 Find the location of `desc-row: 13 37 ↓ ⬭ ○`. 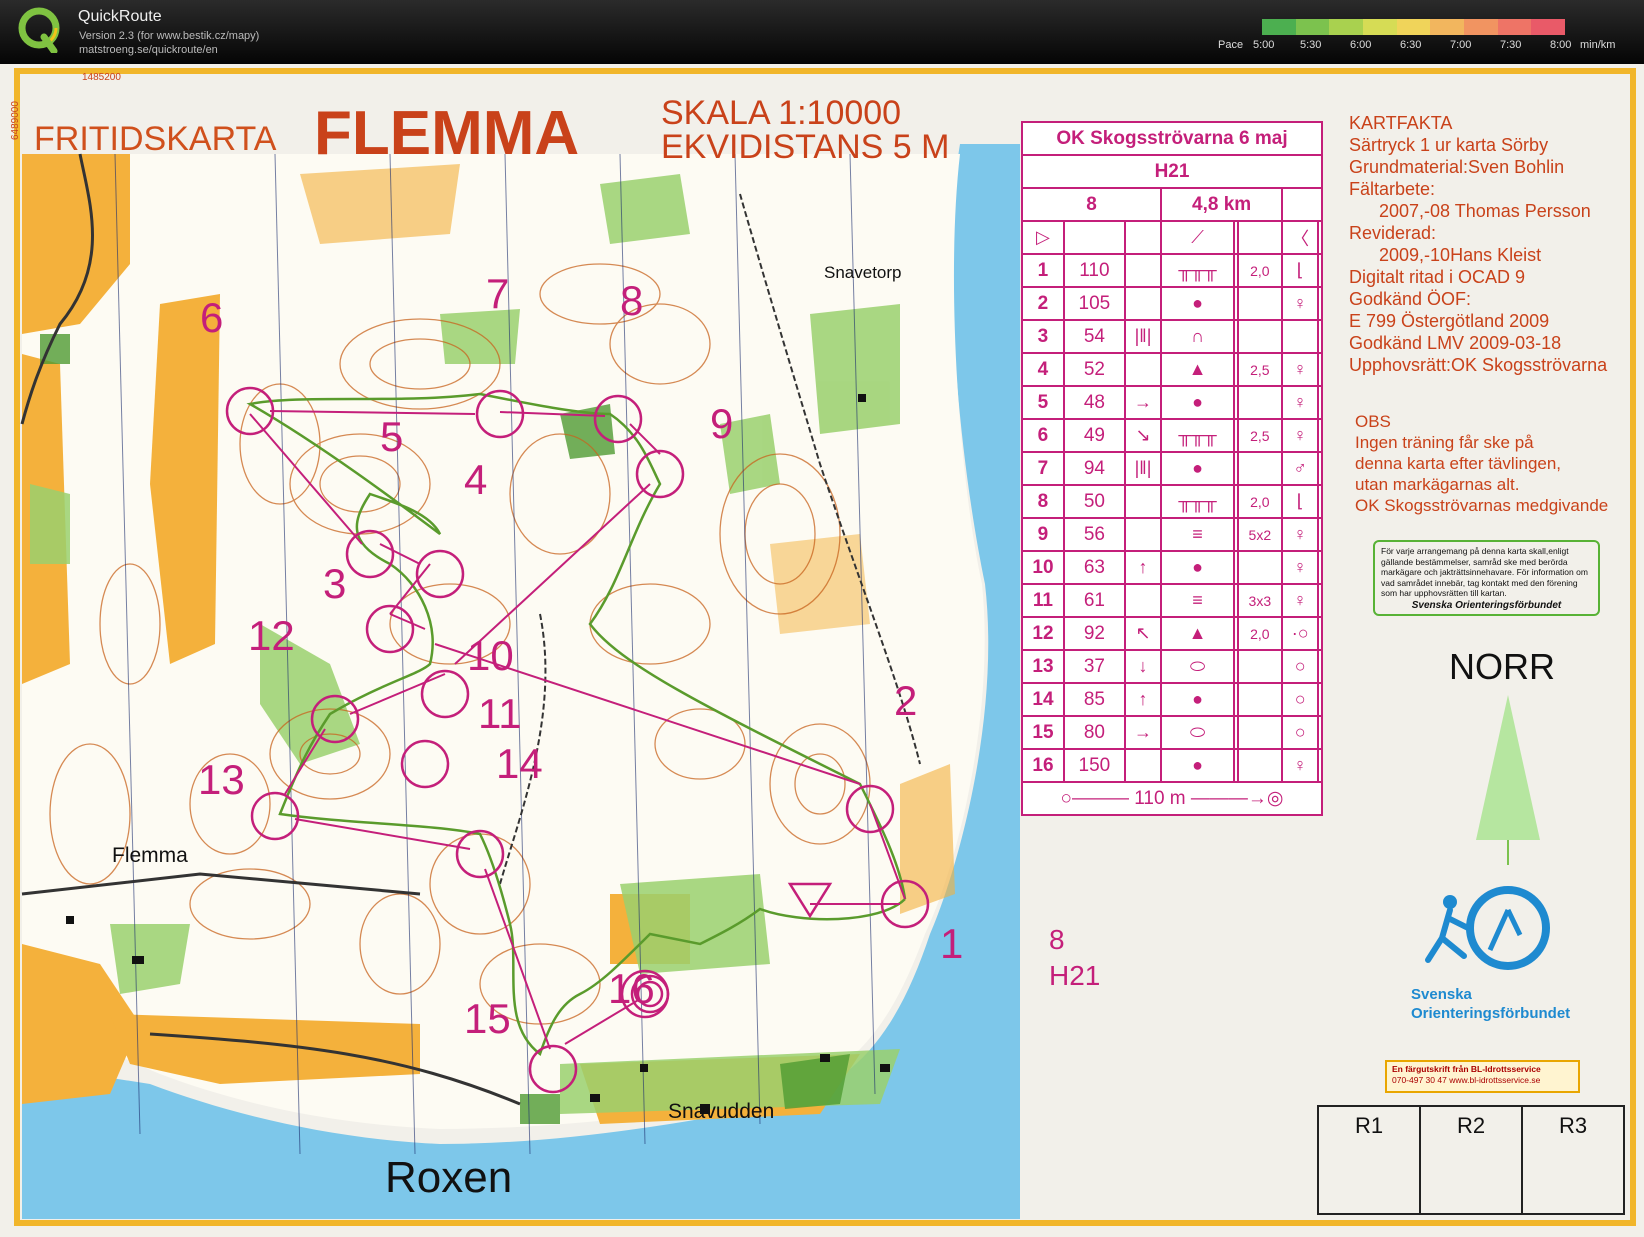

desc-row: 13 37 ↓ ⬭ ○ is located at coordinates (1172, 666).